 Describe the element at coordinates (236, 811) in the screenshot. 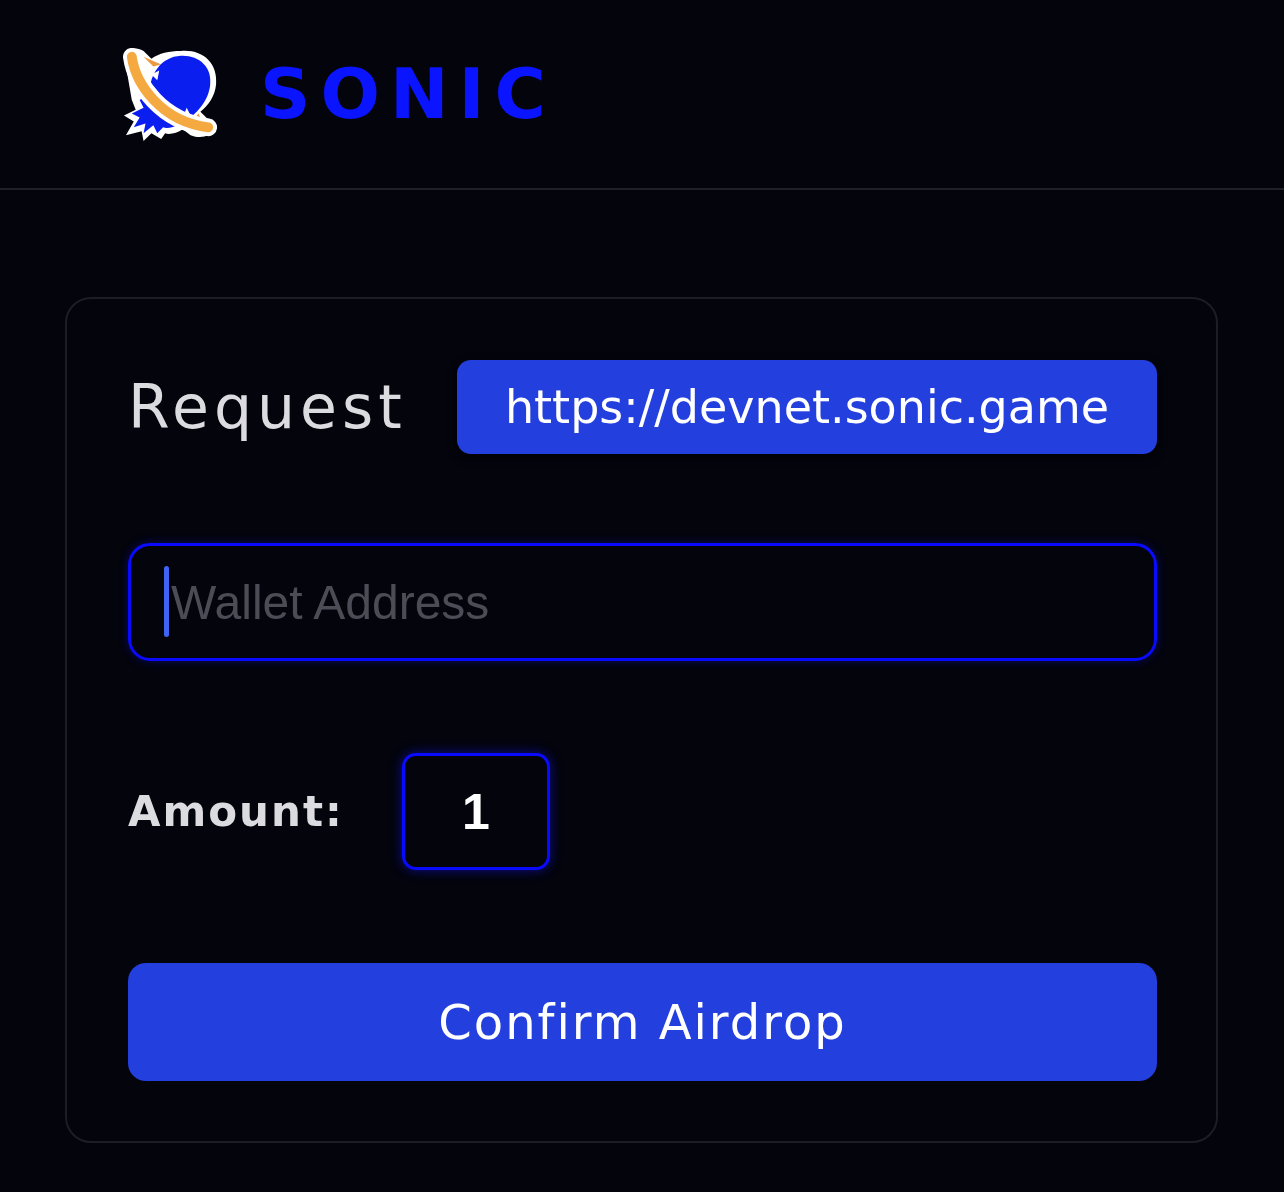

I see `amount-label: Amount:` at that location.